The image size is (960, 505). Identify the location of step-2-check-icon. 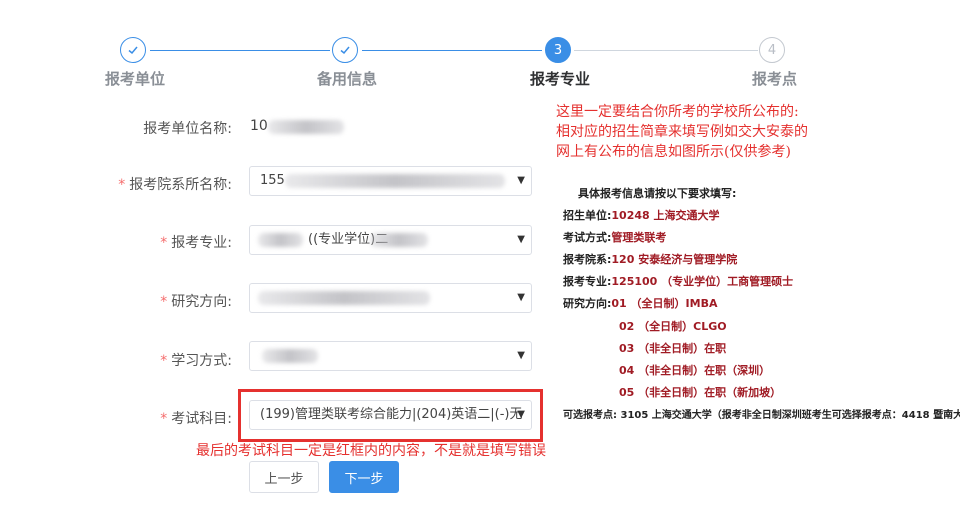
(345, 50).